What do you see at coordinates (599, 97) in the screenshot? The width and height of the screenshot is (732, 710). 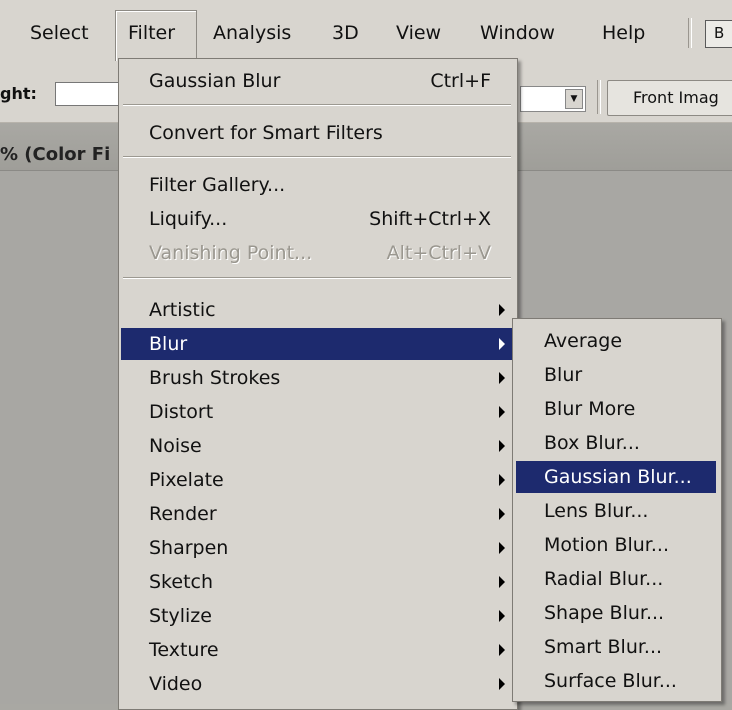 I see `optbar-separator` at bounding box center [599, 97].